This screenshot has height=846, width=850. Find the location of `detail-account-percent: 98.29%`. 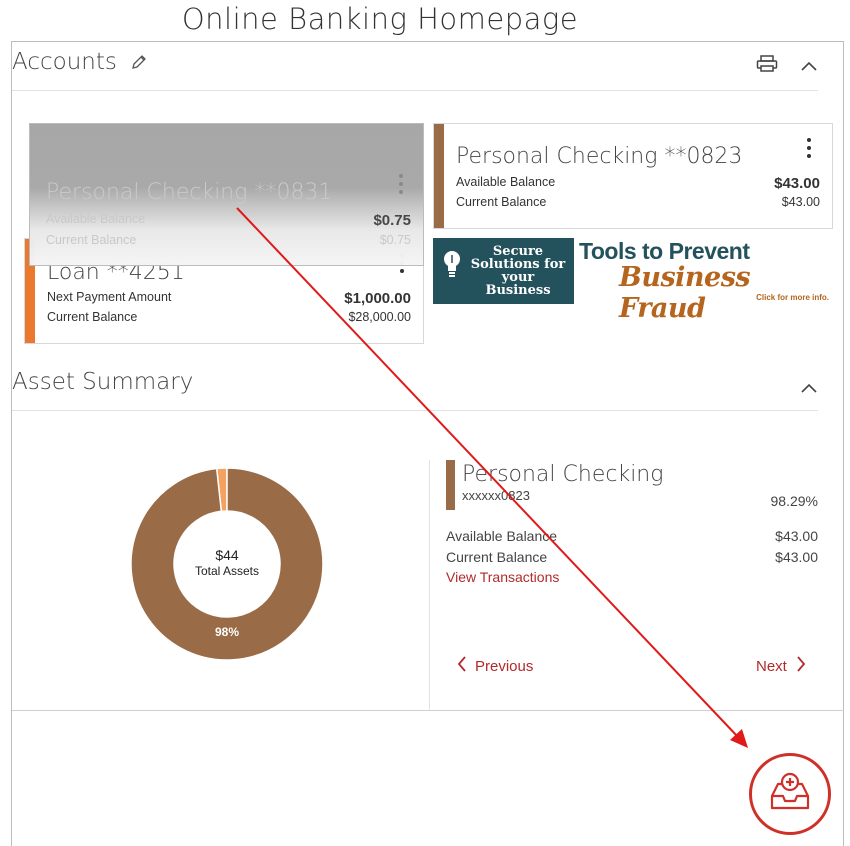

detail-account-percent: 98.29% is located at coordinates (794, 501).